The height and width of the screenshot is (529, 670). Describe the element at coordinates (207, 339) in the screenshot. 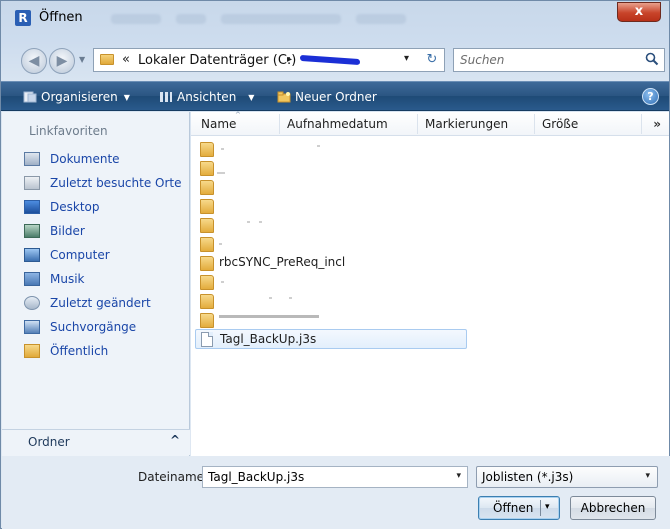

I see `file-icon` at that location.